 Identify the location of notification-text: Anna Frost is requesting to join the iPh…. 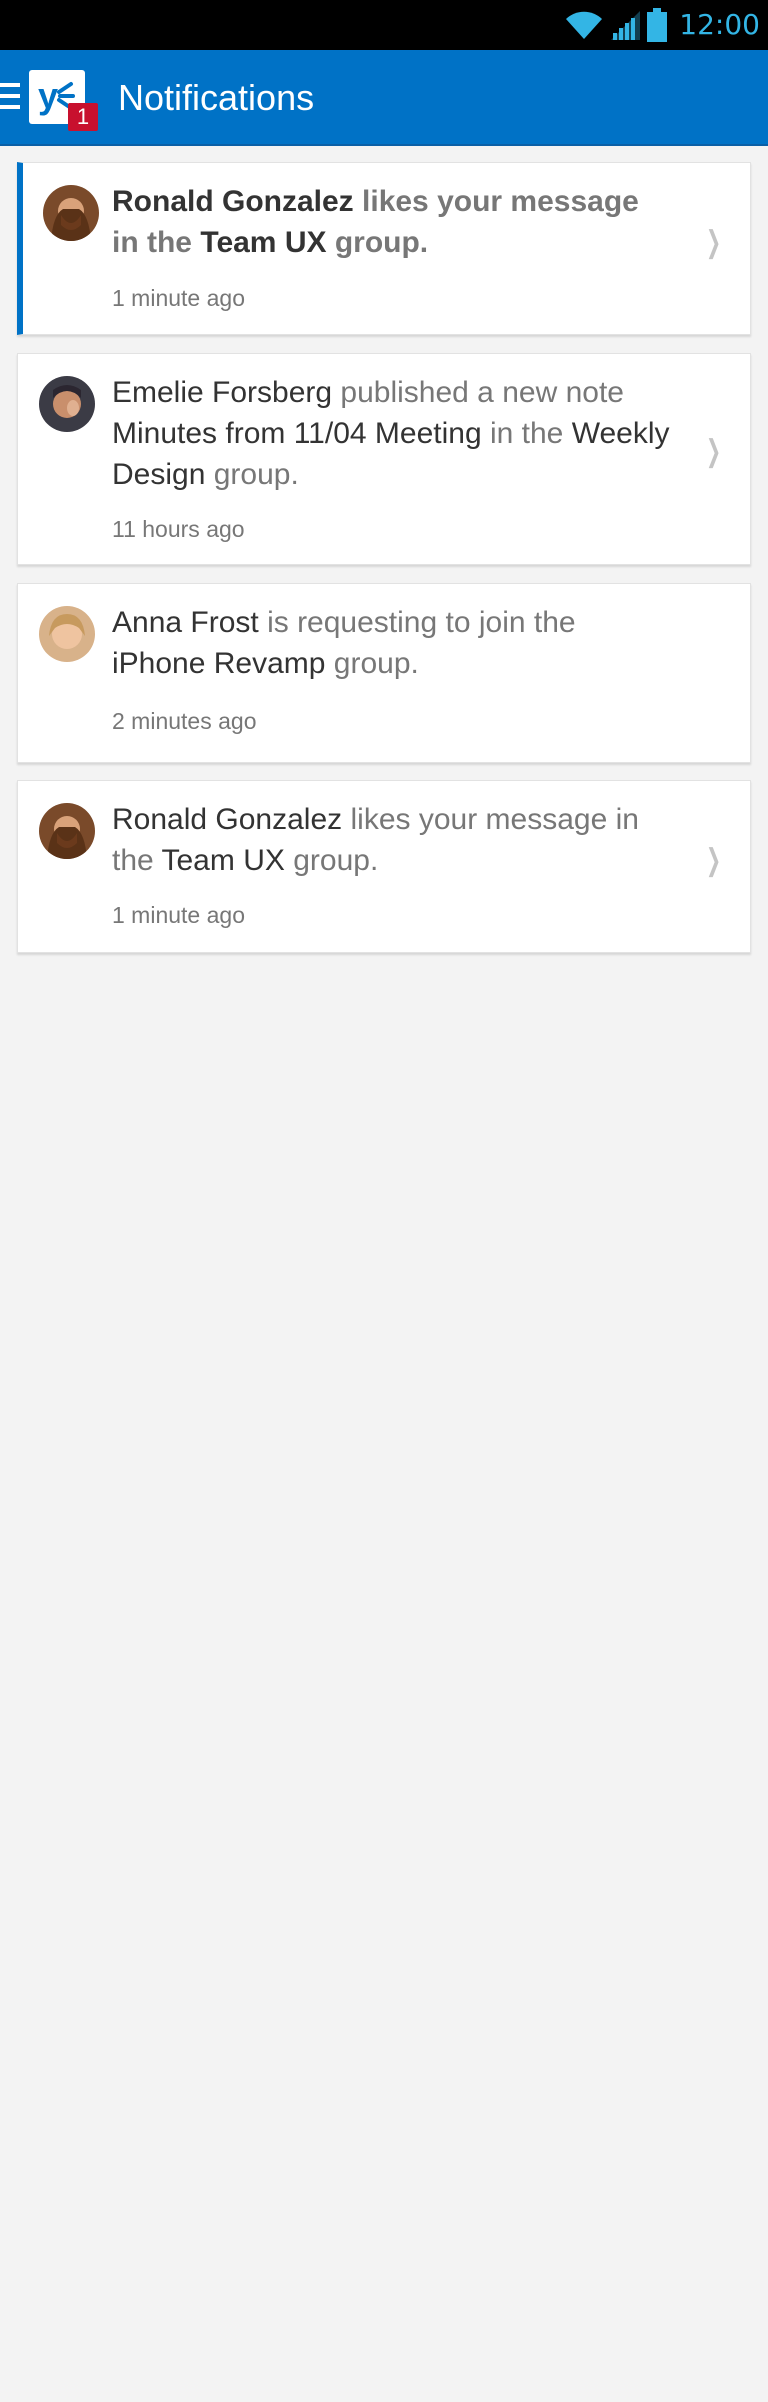
(344, 643).